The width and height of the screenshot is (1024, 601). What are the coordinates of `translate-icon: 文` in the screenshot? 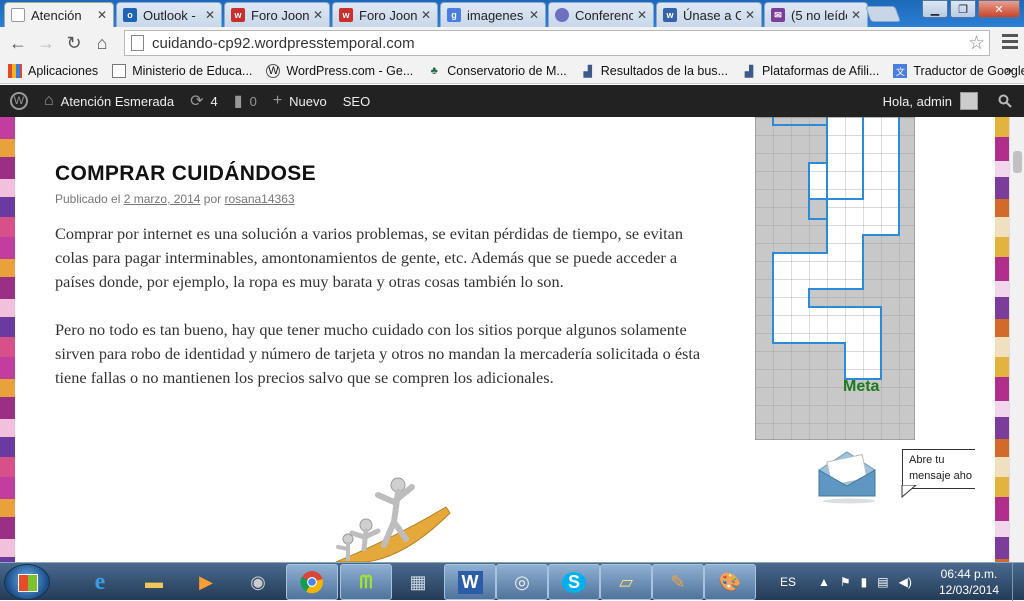 It's located at (900, 71).